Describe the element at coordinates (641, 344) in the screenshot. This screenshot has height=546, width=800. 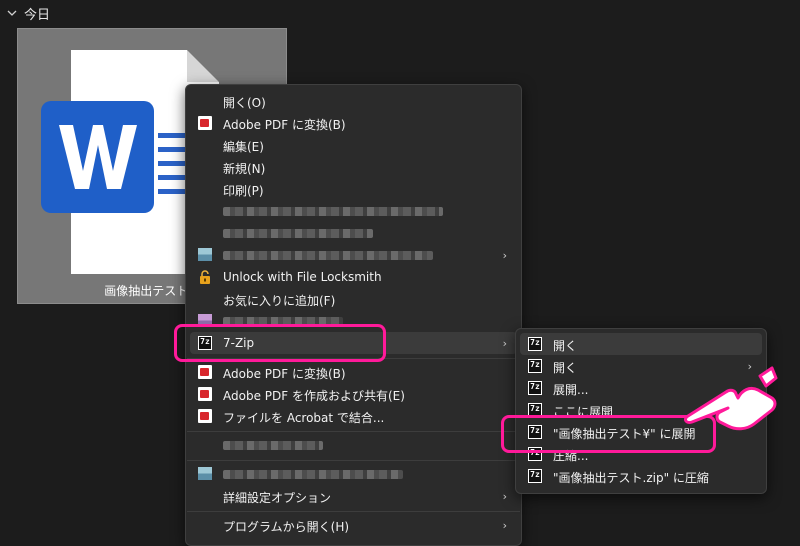
I see `submenu-item-open: 7z 開く` at that location.